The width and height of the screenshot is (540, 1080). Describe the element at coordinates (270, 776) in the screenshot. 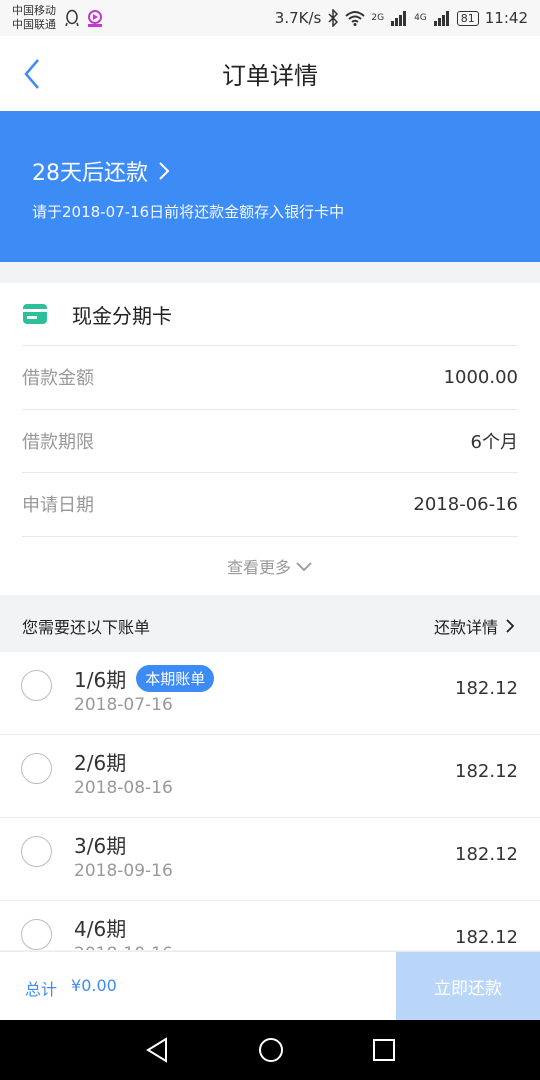

I see `bill-row: 2/6期 2018-08-16 182.12` at that location.